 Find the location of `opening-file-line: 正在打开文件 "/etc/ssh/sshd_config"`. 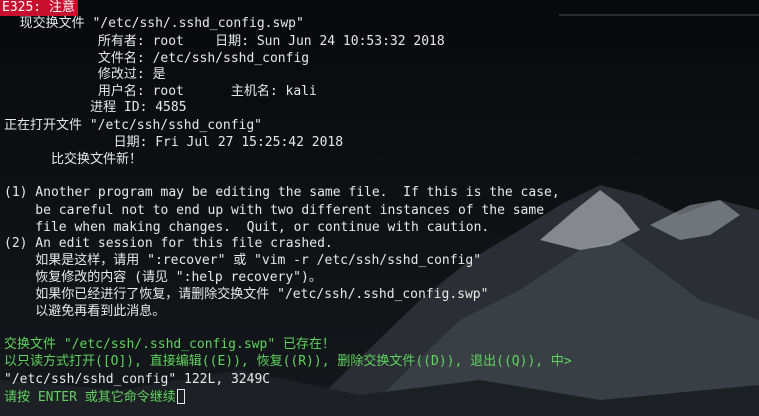

opening-file-line: 正在打开文件 "/etc/ssh/sshd_config" is located at coordinates (133, 125).